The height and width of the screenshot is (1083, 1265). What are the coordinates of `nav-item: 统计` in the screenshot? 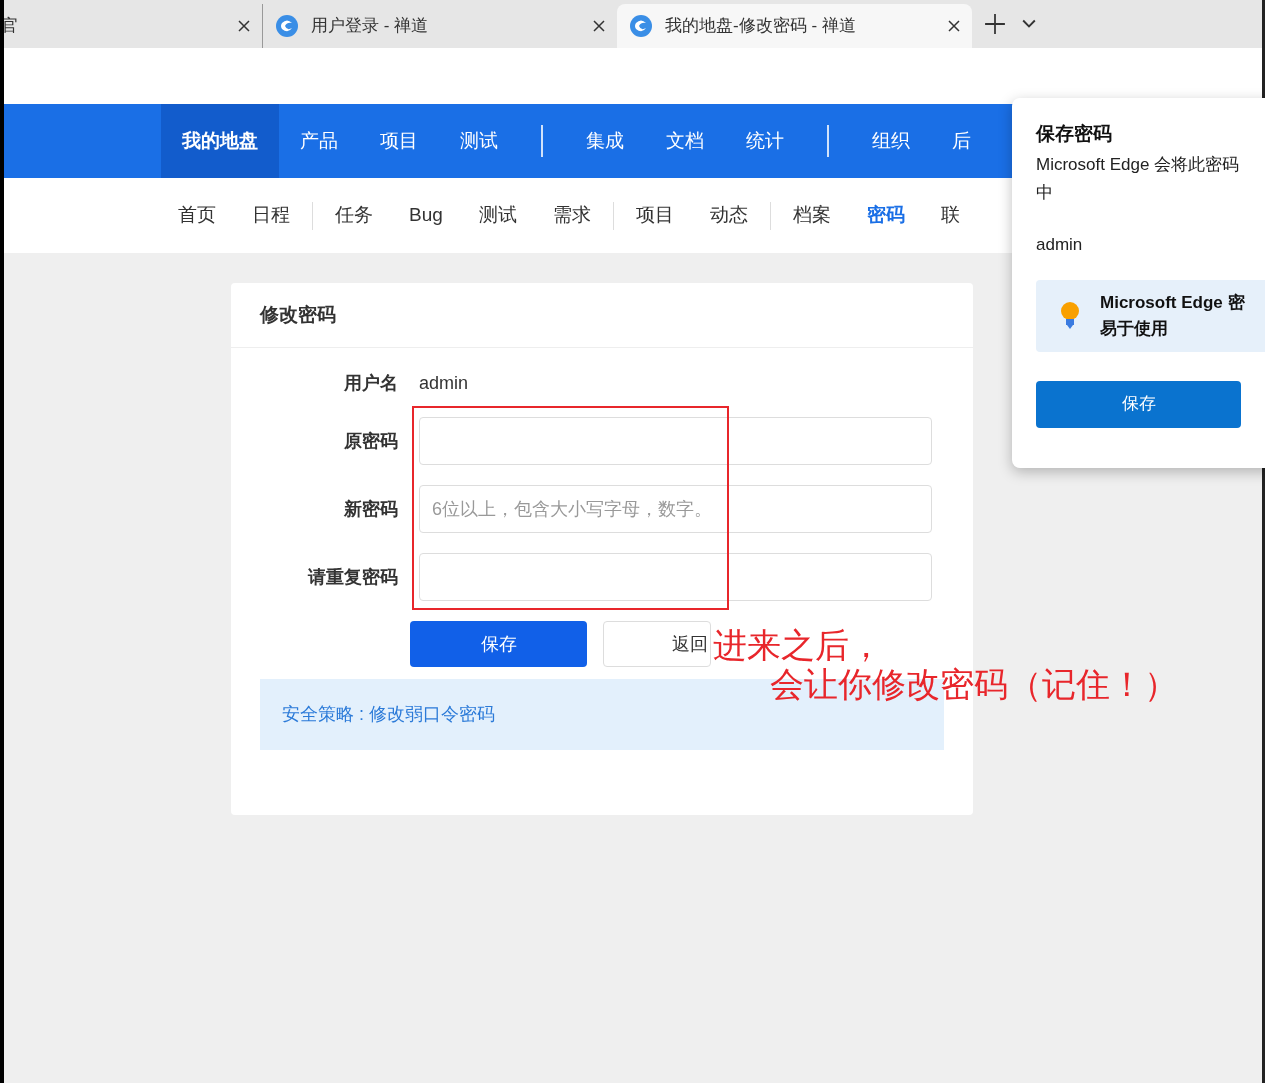 It's located at (765, 141).